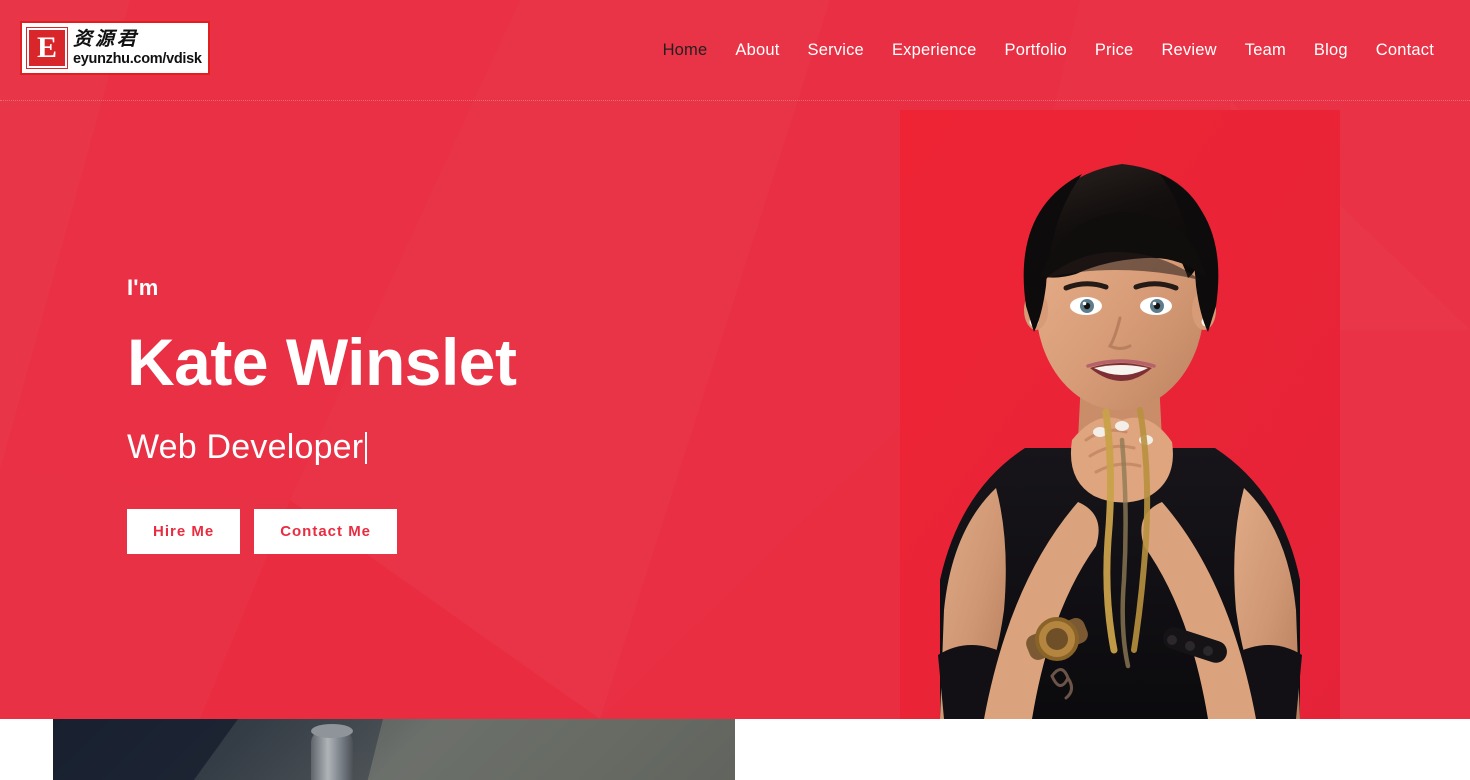 The width and height of the screenshot is (1470, 780). Describe the element at coordinates (143, 287) in the screenshot. I see `hero-greeting: I'm` at that location.